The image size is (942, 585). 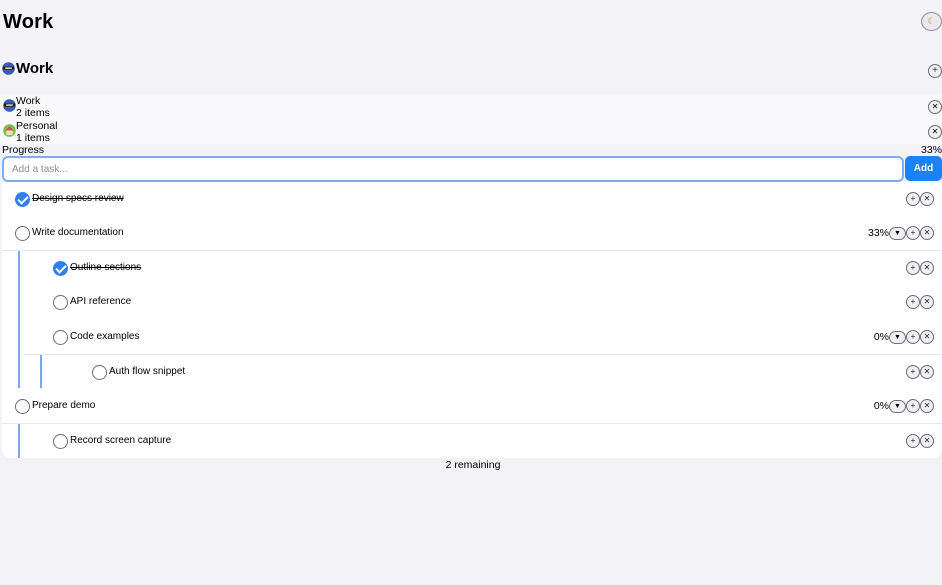 I want to click on plus-icon: +, so click(x=935, y=70).